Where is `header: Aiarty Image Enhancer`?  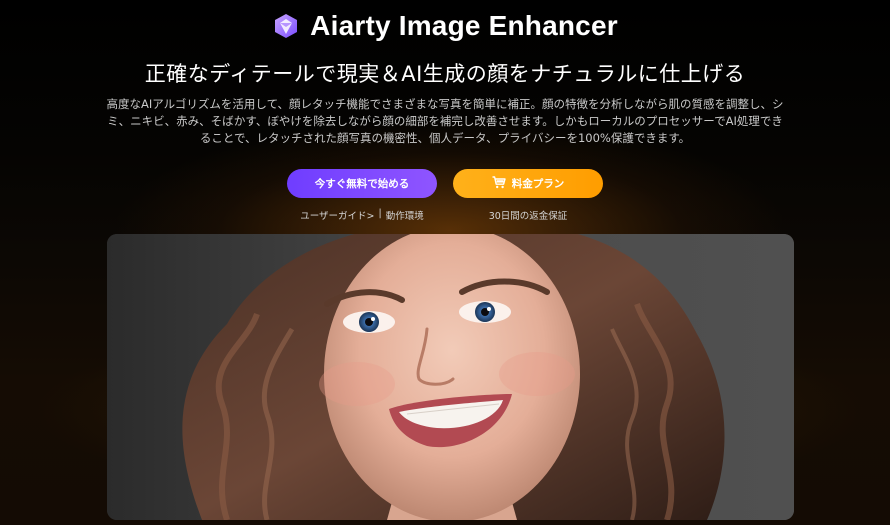
header: Aiarty Image Enhancer is located at coordinates (445, 26).